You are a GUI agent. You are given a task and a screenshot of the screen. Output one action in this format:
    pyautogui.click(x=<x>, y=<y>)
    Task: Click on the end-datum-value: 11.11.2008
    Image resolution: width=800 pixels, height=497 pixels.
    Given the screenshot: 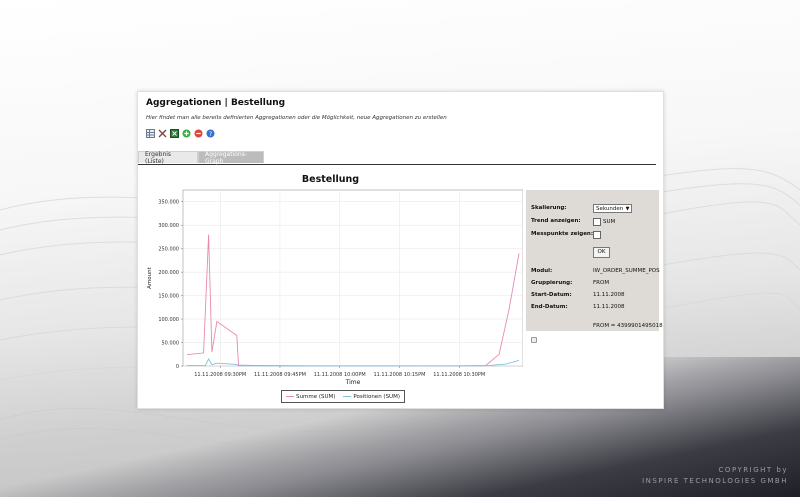 What is the action you would take?
    pyautogui.click(x=609, y=307)
    